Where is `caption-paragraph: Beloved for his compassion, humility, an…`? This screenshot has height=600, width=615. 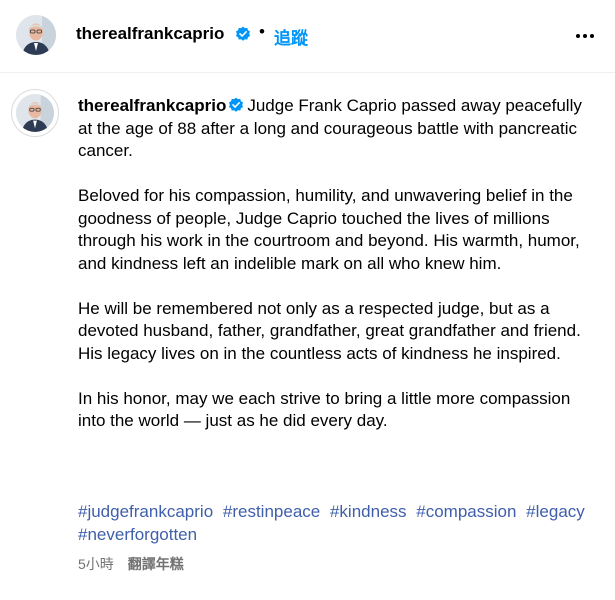
caption-paragraph: Beloved for his compassion, humility, an… is located at coordinates (329, 229).